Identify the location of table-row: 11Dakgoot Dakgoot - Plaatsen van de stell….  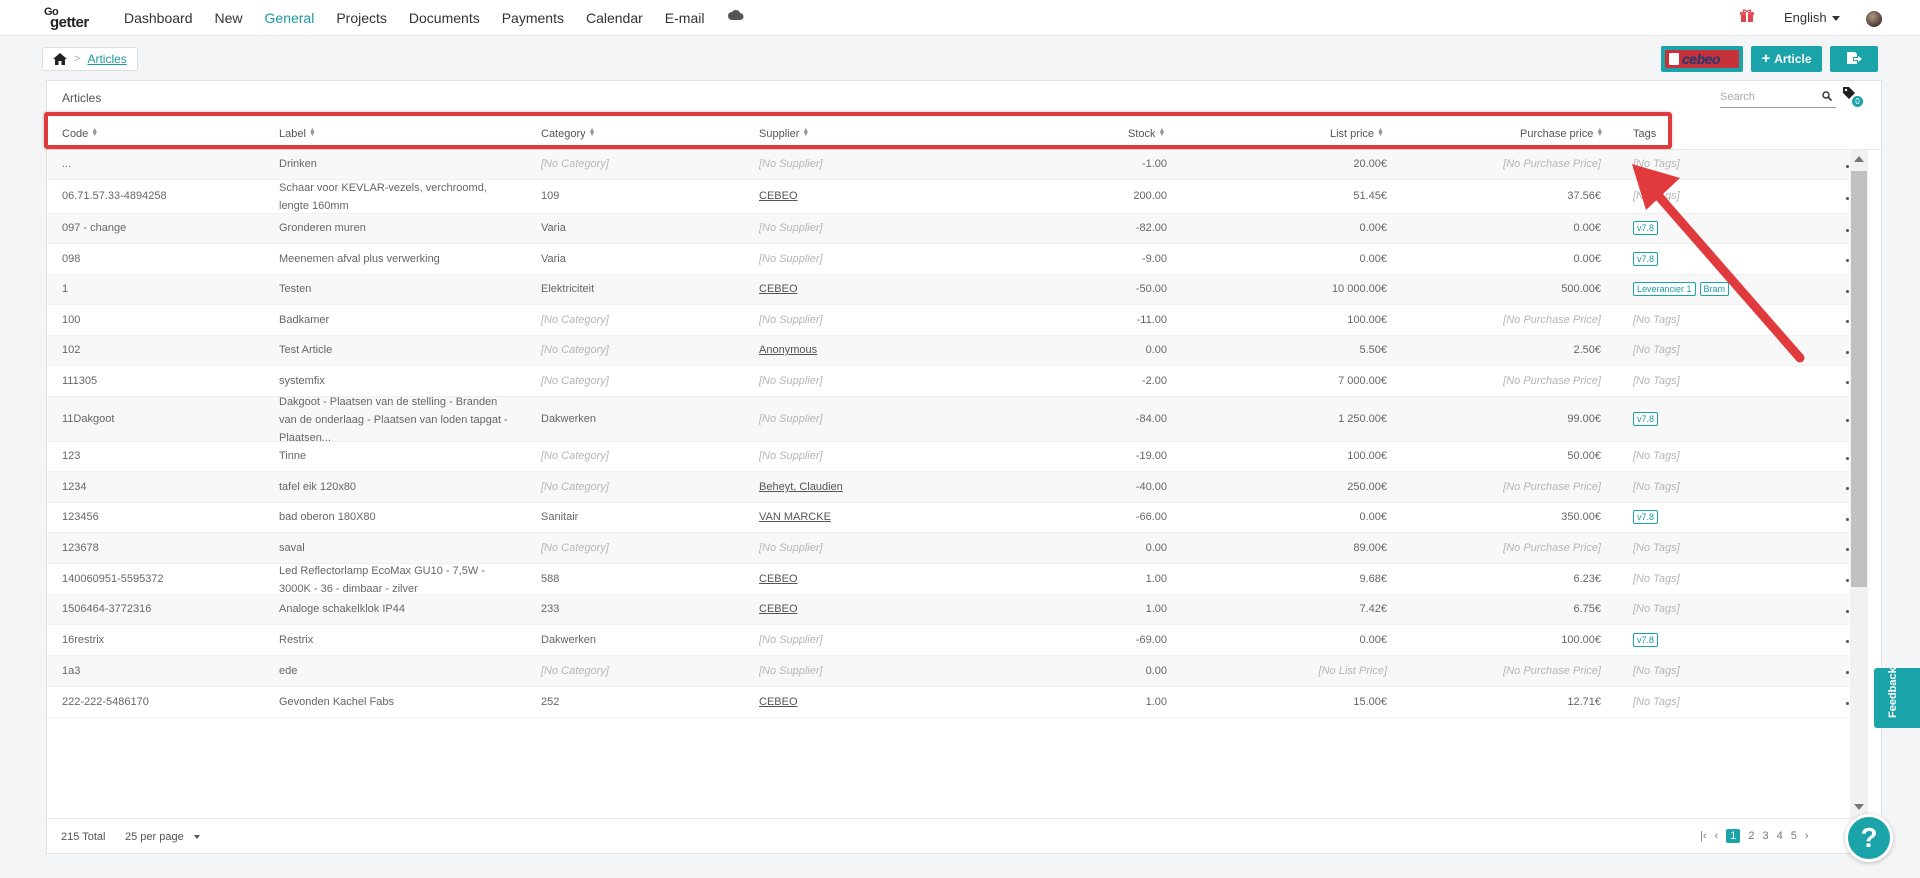
(948, 420).